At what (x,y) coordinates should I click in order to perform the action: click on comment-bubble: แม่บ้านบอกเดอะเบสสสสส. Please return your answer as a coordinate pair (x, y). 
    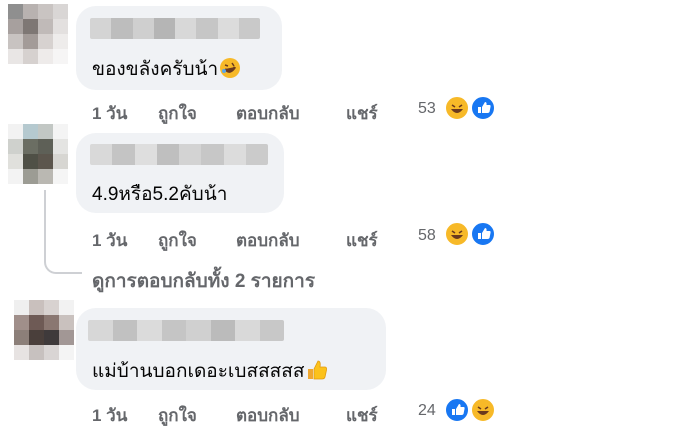
    Looking at the image, I should click on (231, 349).